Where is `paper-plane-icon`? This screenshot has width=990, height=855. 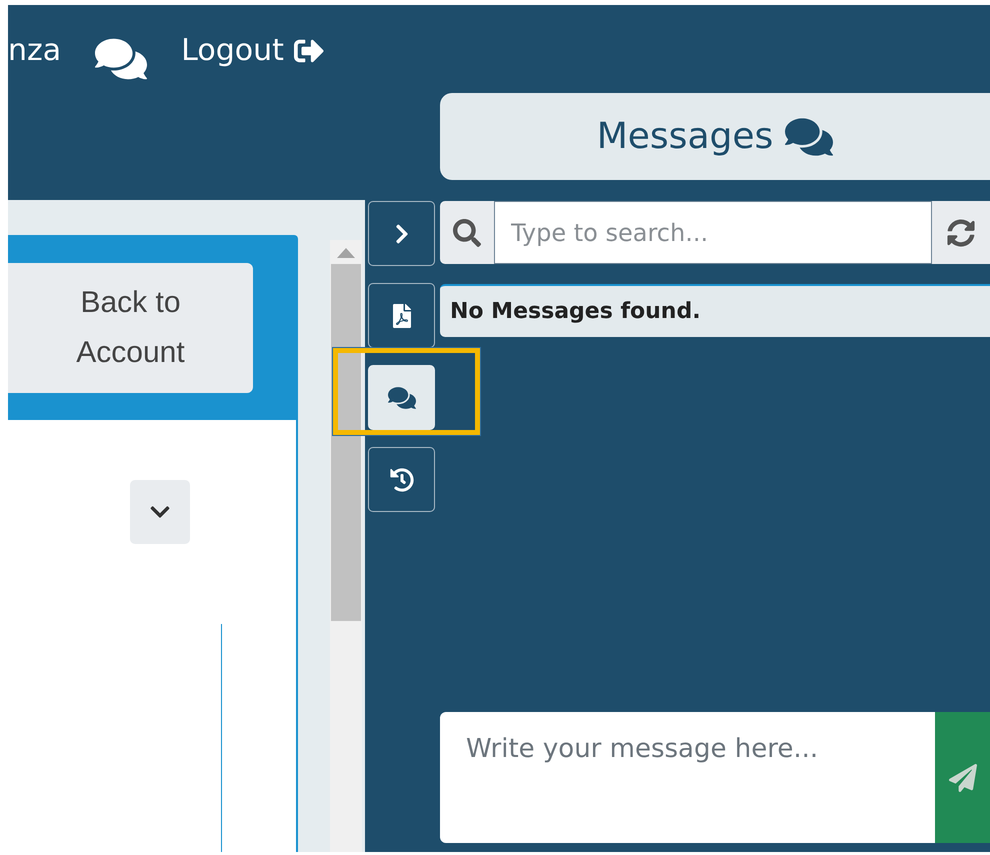 paper-plane-icon is located at coordinates (962, 778).